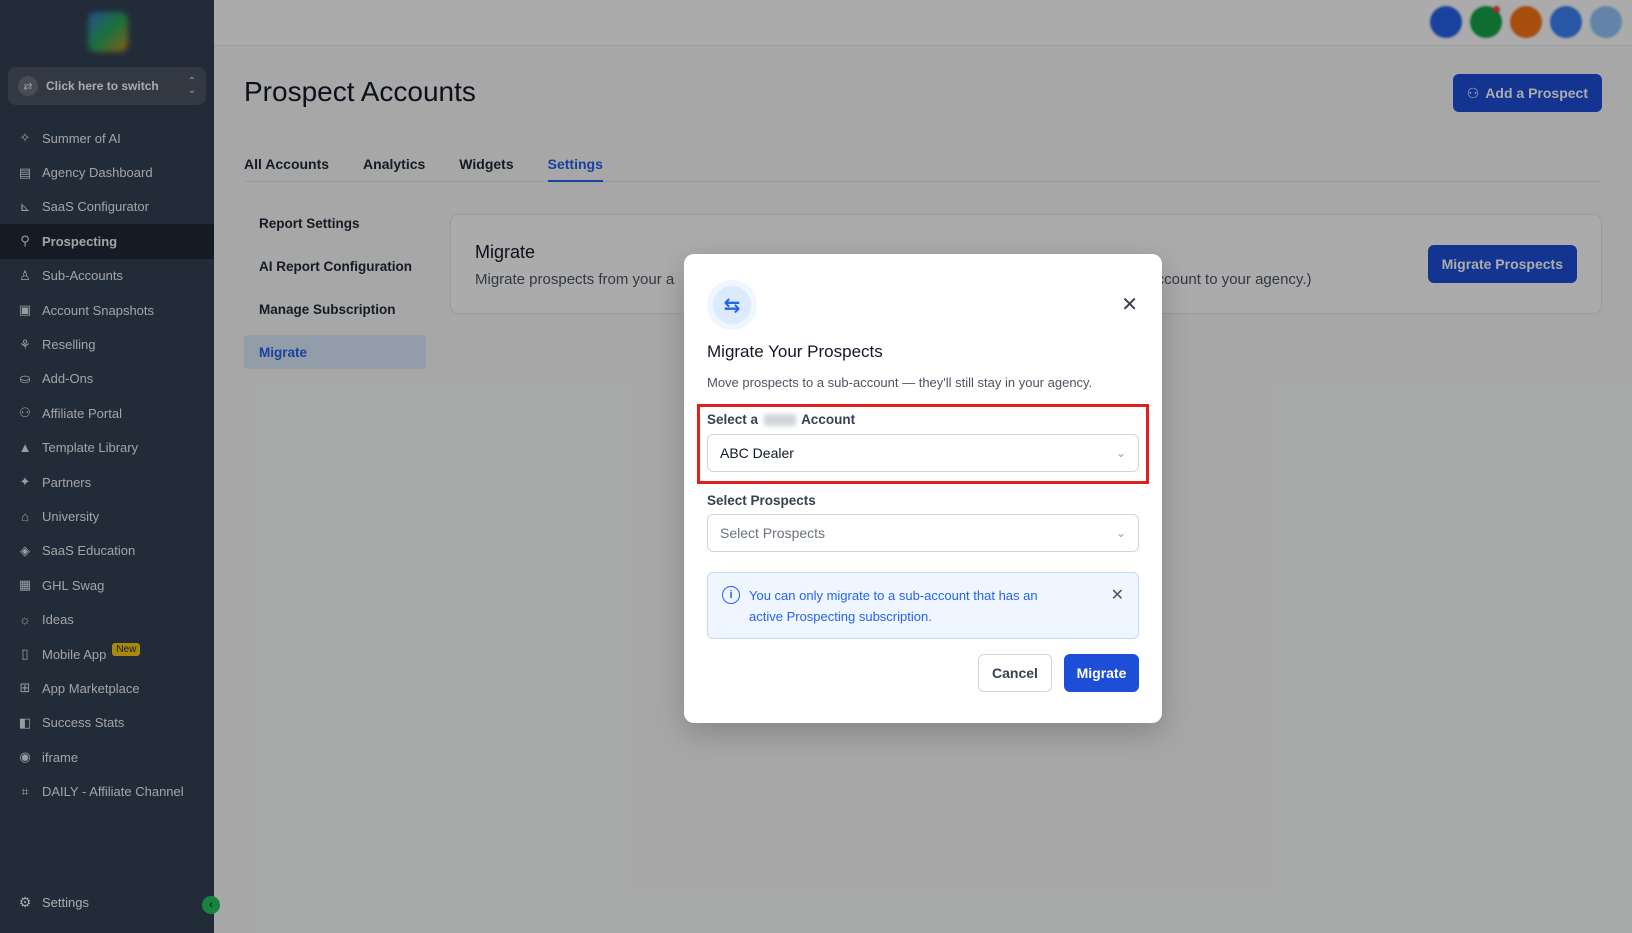 The image size is (1632, 933). I want to click on prospects-field-label: Select Prospects, so click(761, 500).